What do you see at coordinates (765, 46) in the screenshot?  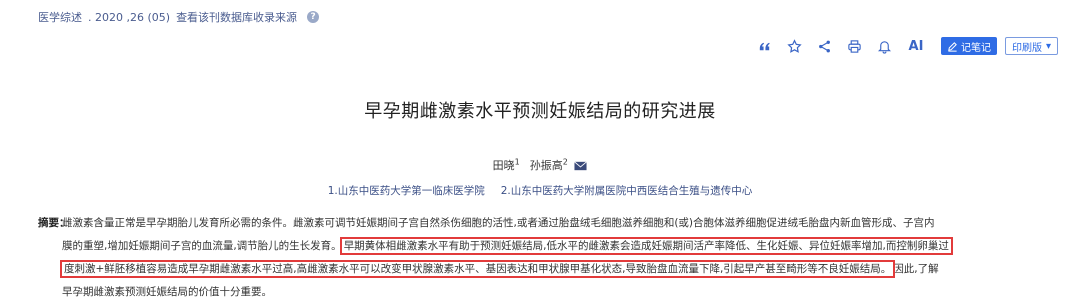 I see `quote-icon` at bounding box center [765, 46].